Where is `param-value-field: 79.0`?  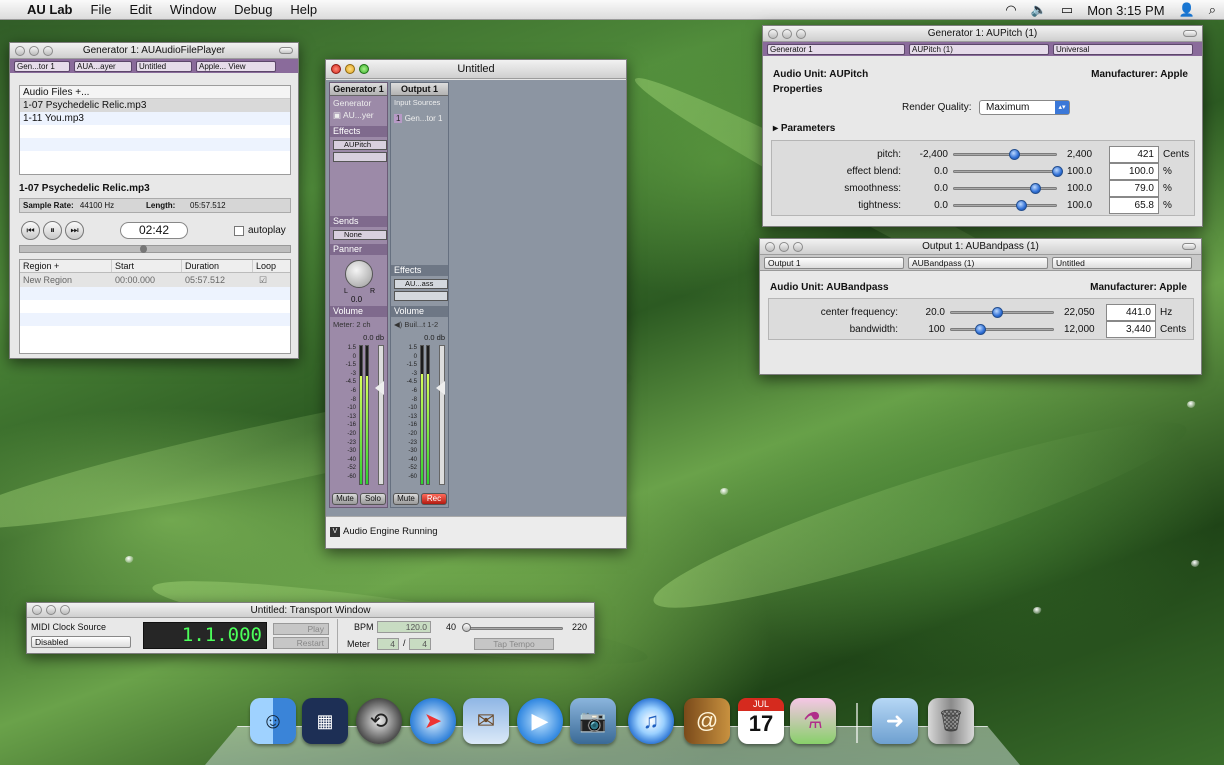
param-value-field: 79.0 is located at coordinates (1134, 188).